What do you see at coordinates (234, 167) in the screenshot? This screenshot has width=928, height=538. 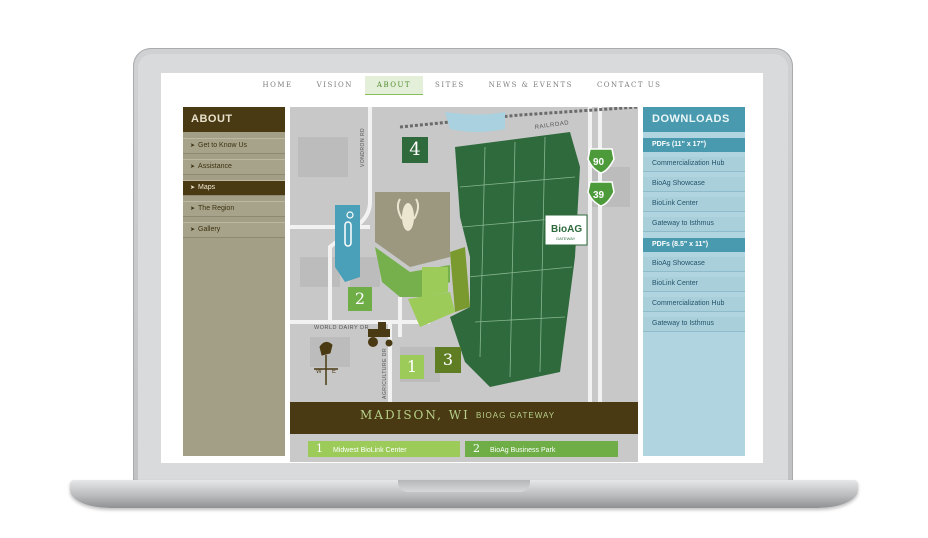 I see `sidebar-item-assistance: ➤ Assistance` at bounding box center [234, 167].